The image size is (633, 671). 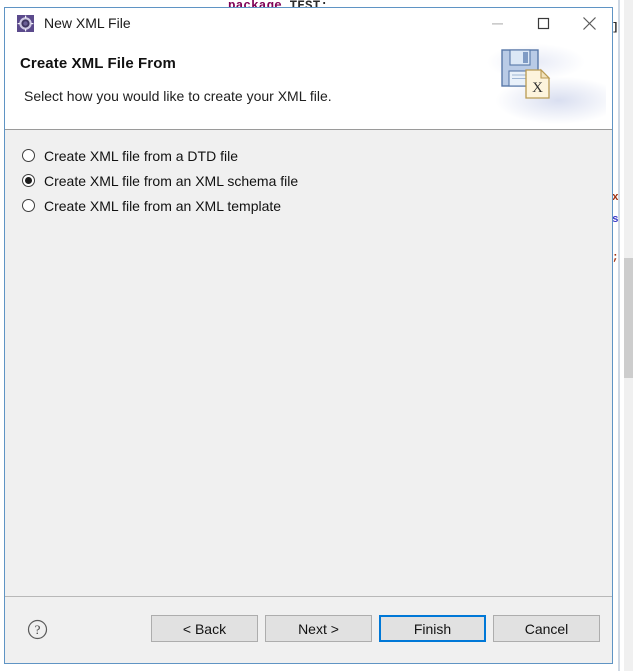 What do you see at coordinates (546, 628) in the screenshot?
I see `cancel-button: Cancel` at bounding box center [546, 628].